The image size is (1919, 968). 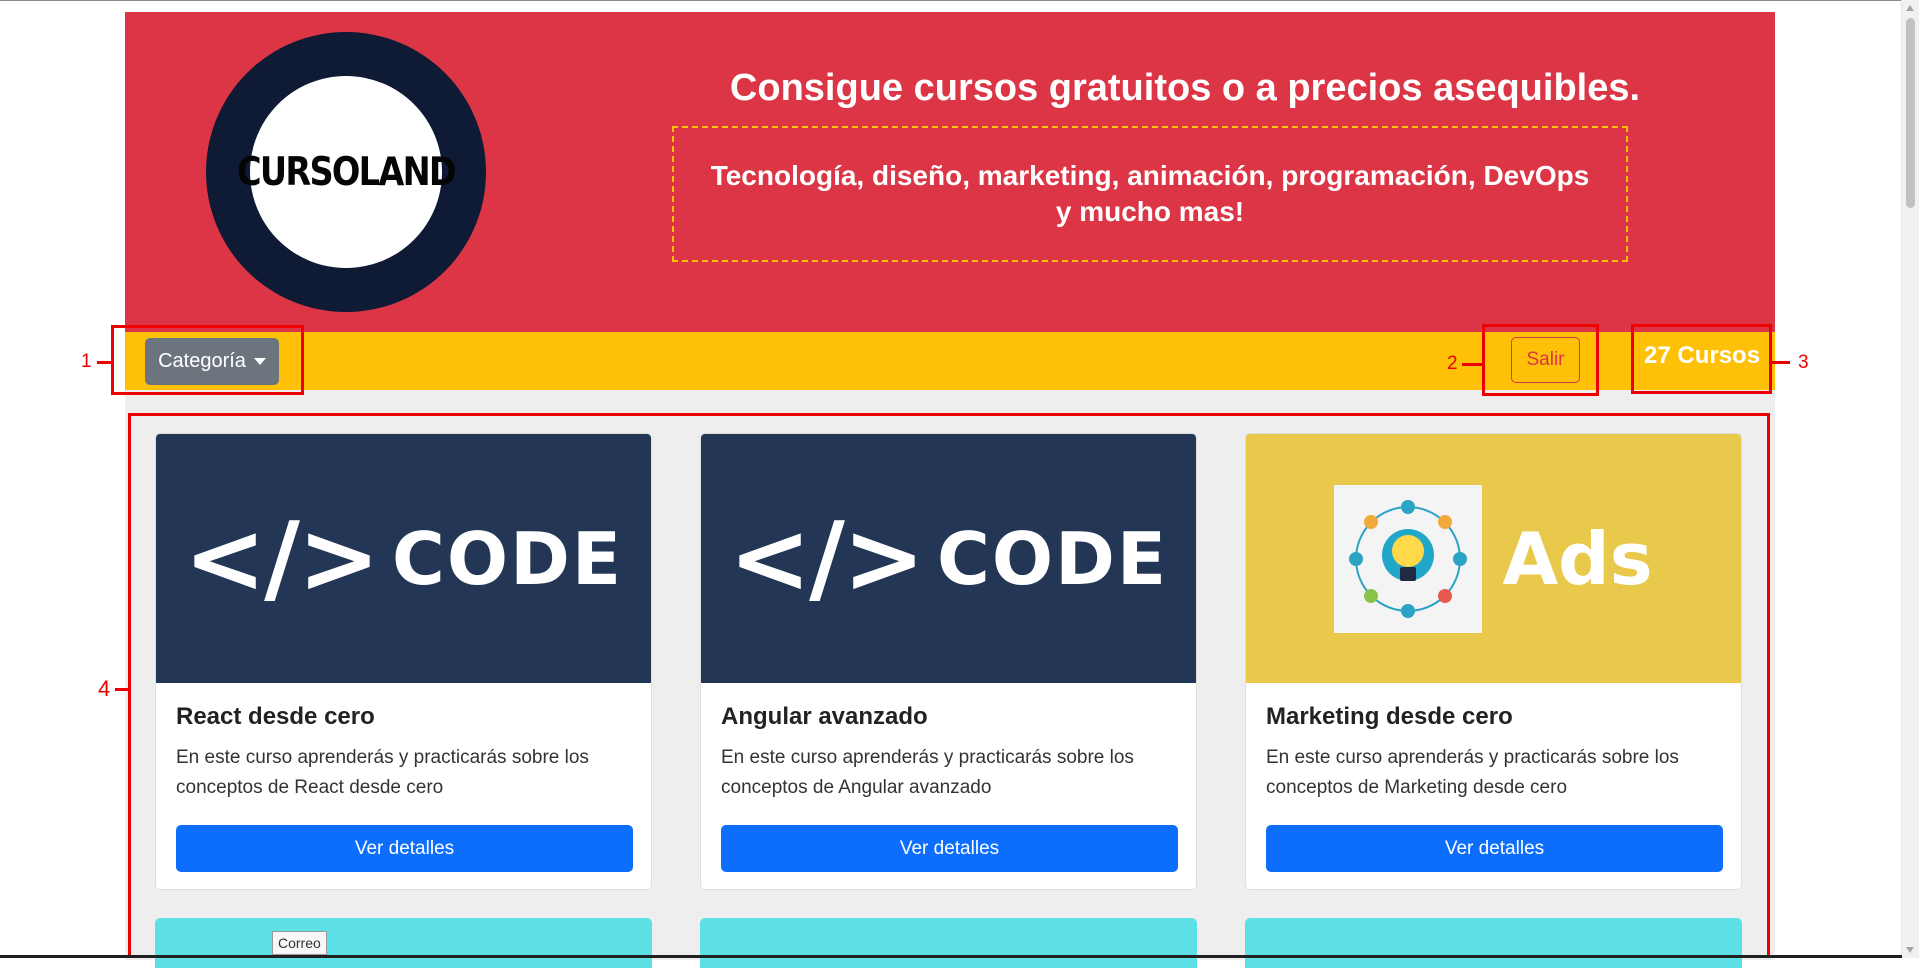 I want to click on window-top-border, so click(x=951, y=0).